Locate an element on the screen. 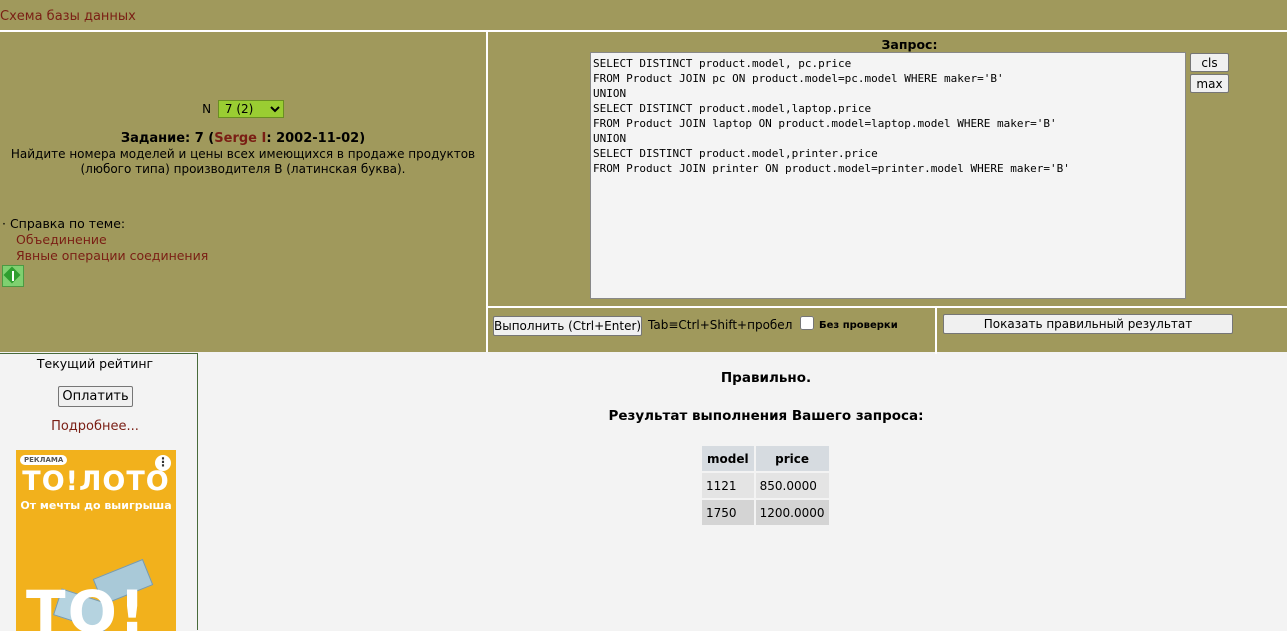 The image size is (1287, 631). clear-button: cls is located at coordinates (1209, 62).